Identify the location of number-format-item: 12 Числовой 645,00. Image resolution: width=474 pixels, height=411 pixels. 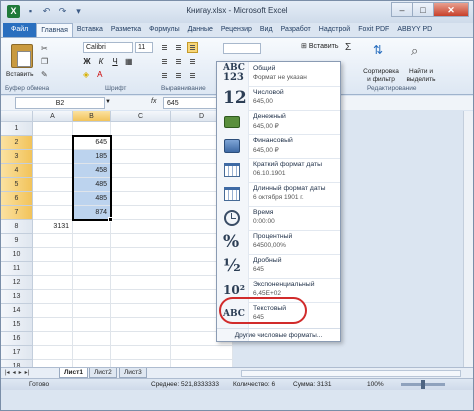
(278, 98).